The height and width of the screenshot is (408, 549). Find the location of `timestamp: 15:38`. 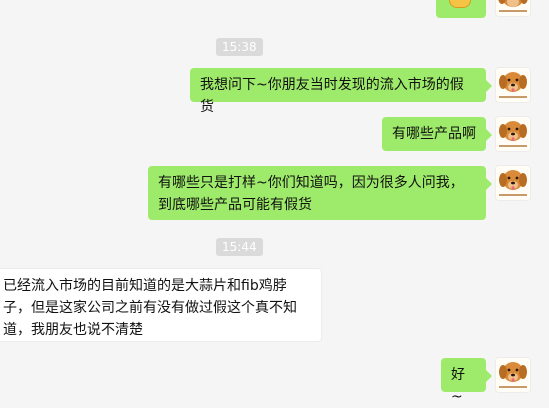

timestamp: 15:38 is located at coordinates (239, 47).